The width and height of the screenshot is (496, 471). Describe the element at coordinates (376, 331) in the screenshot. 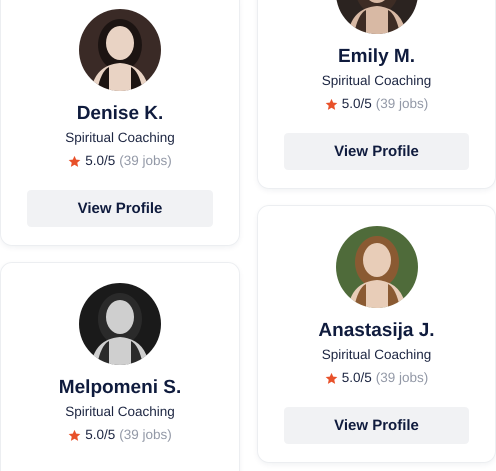

I see `person-name: Anastasija J.` at that location.